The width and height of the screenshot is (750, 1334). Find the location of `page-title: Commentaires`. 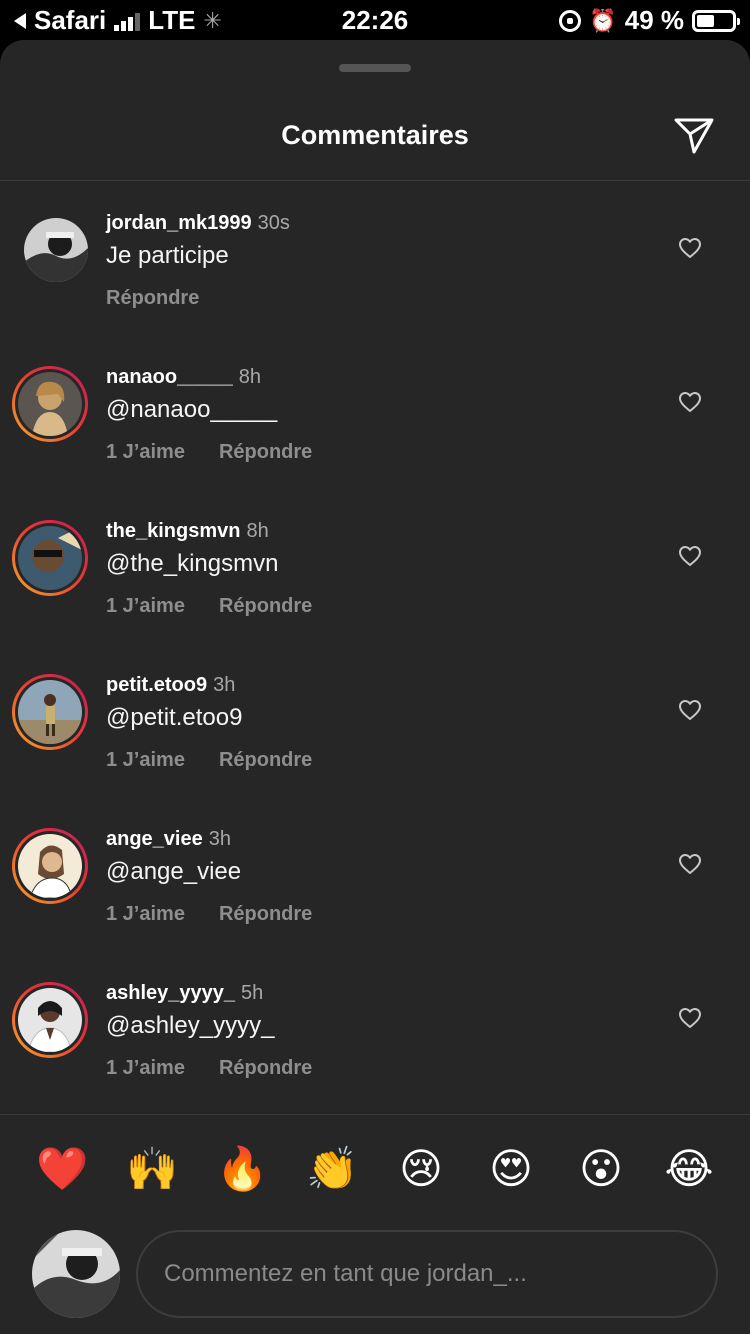

page-title: Commentaires is located at coordinates (375, 135).